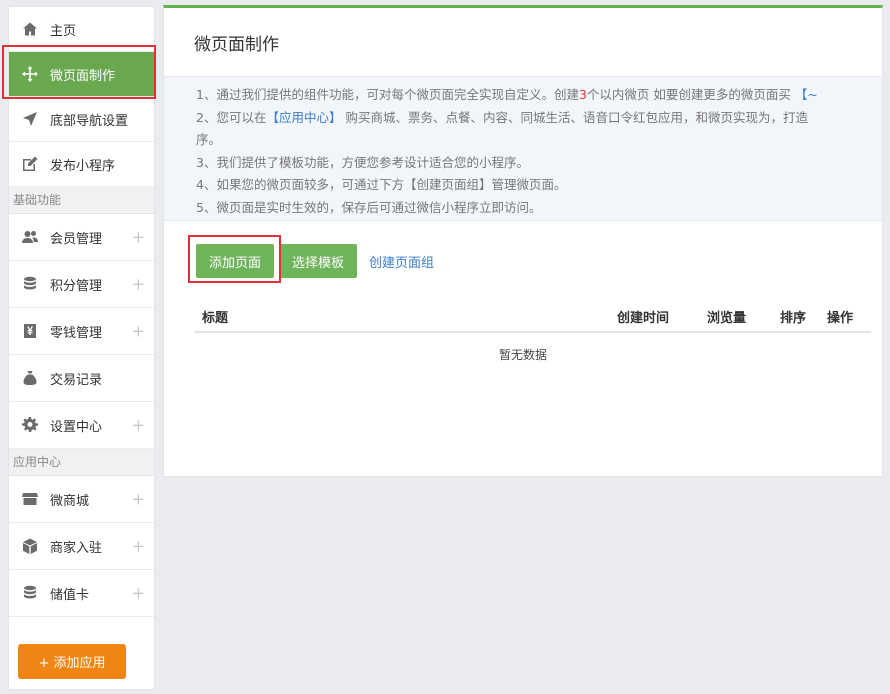 The image size is (890, 694). What do you see at coordinates (793, 318) in the screenshot?
I see `column-sort: 排序` at bounding box center [793, 318].